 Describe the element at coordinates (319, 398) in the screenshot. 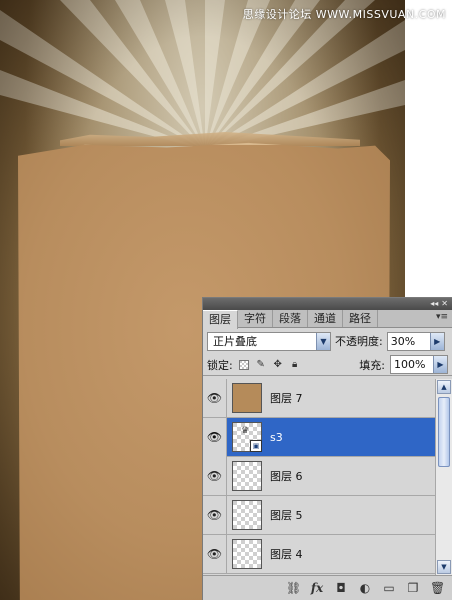

I see `layer-row-7: 👁︎ 图层 7` at that location.